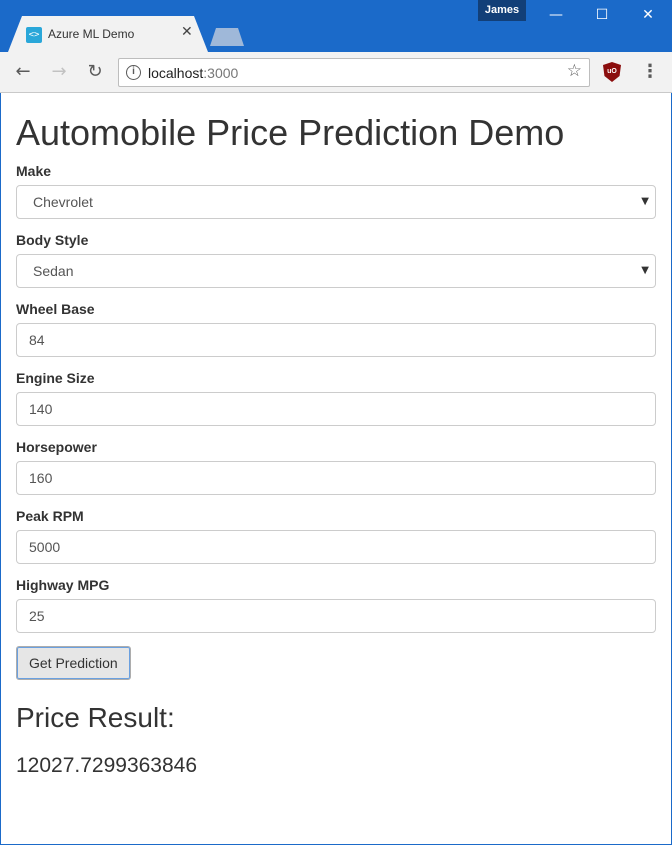 The width and height of the screenshot is (672, 845). What do you see at coordinates (336, 202) in the screenshot?
I see `make-select: Chevrolet ▼` at bounding box center [336, 202].